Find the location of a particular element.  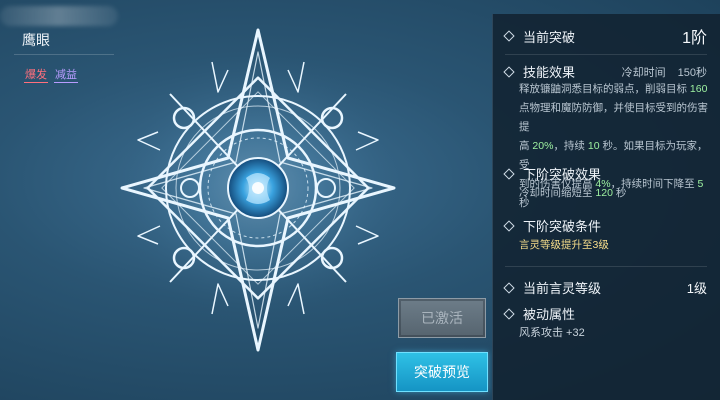

desc-value: 160 is located at coordinates (698, 89).